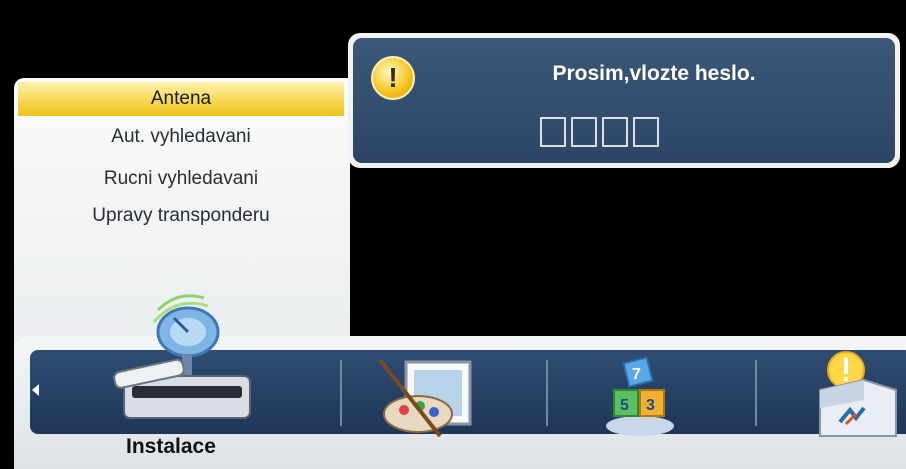 This screenshot has height=469, width=906. Describe the element at coordinates (393, 78) in the screenshot. I see `warning-icon: !` at that location.